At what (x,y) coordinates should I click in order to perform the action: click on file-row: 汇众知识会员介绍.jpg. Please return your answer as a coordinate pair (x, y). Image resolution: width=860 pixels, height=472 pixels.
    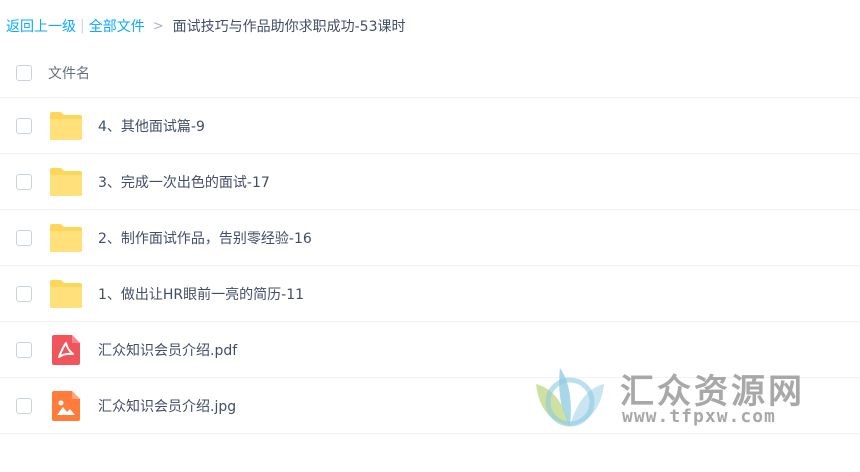
    Looking at the image, I should click on (430, 406).